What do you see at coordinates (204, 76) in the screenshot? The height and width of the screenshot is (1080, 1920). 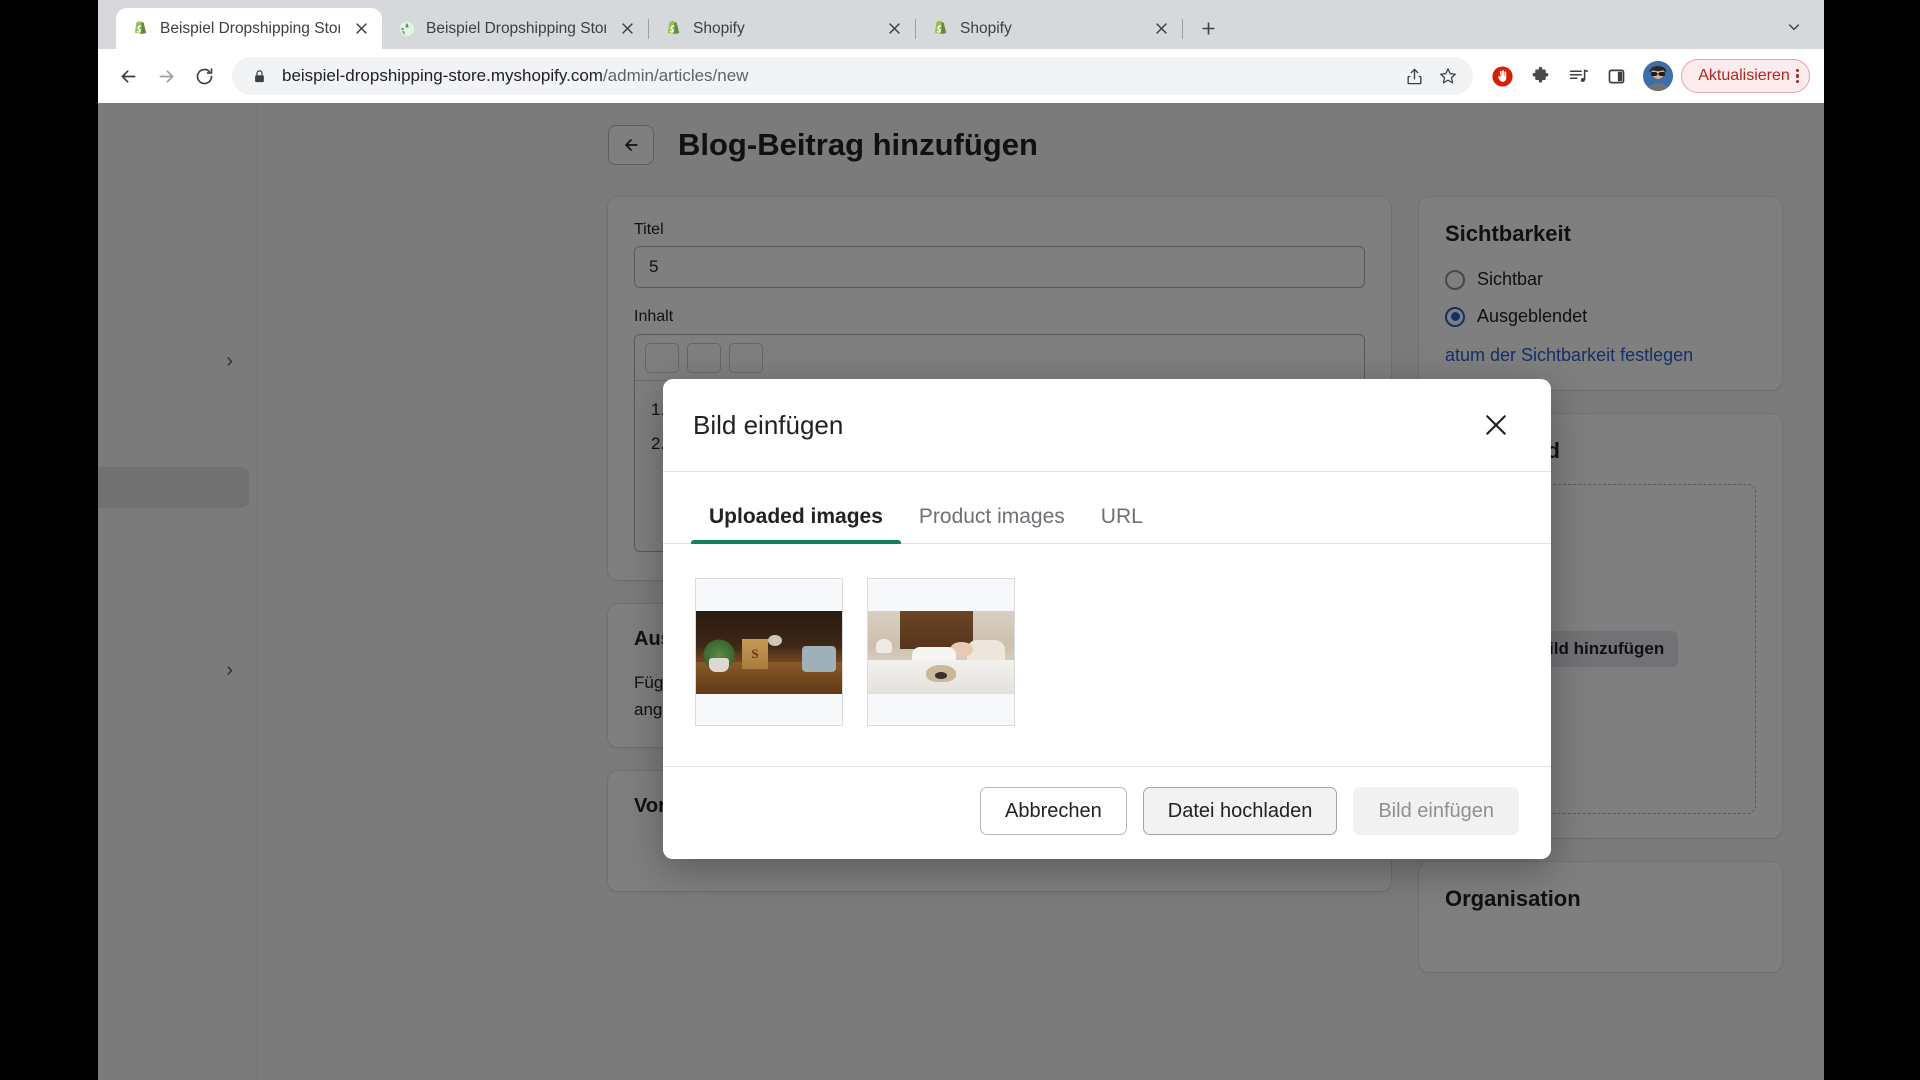 I see `reload-icon` at bounding box center [204, 76].